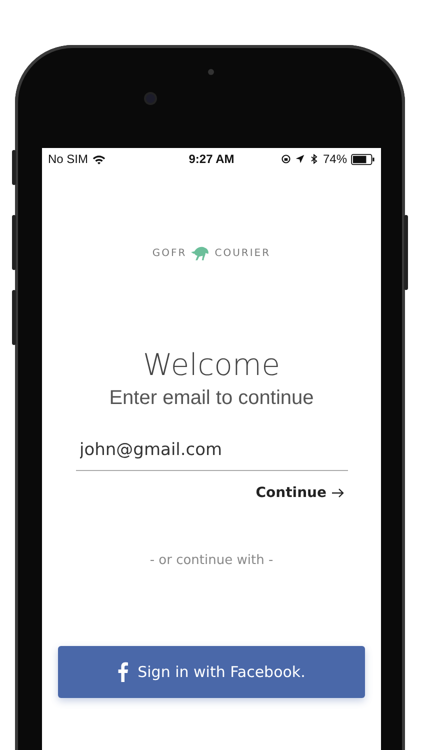 This screenshot has height=750, width=422. I want to click on battery-percent-text: 74%, so click(335, 159).